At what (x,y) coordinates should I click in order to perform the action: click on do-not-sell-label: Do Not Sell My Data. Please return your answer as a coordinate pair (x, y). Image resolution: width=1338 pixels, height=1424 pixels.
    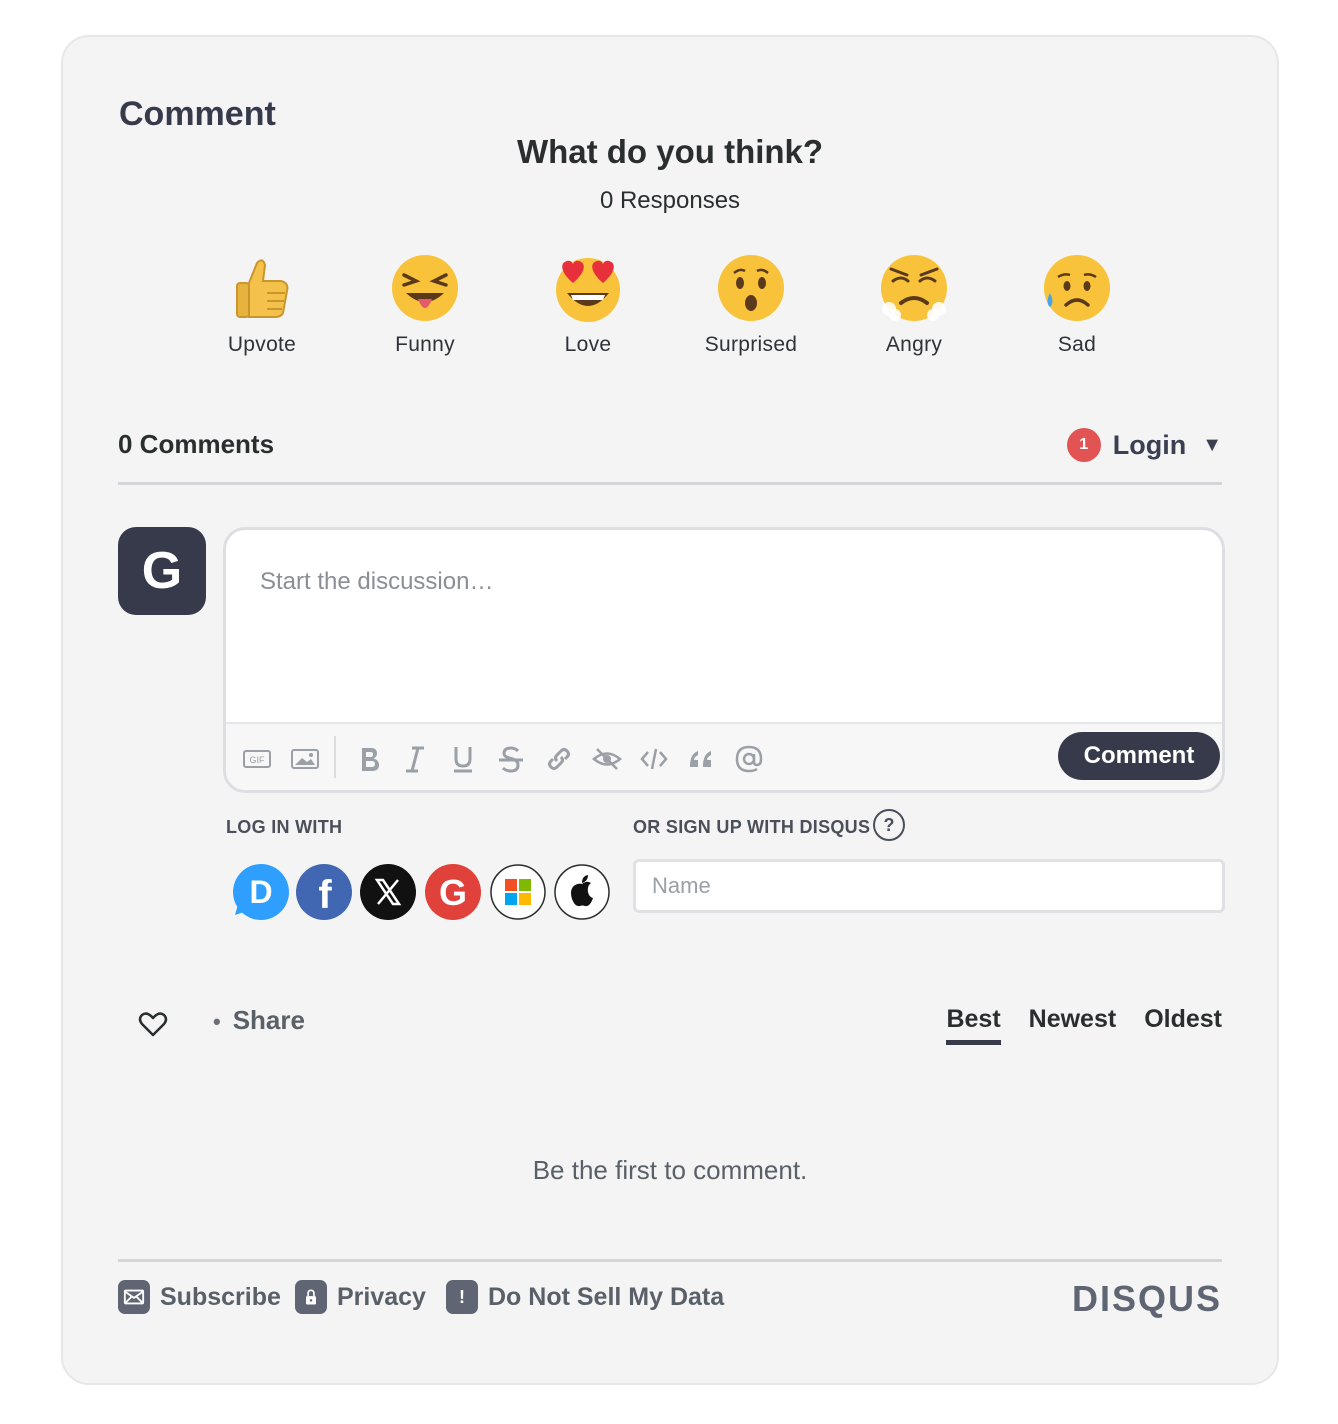
    Looking at the image, I should click on (606, 1296).